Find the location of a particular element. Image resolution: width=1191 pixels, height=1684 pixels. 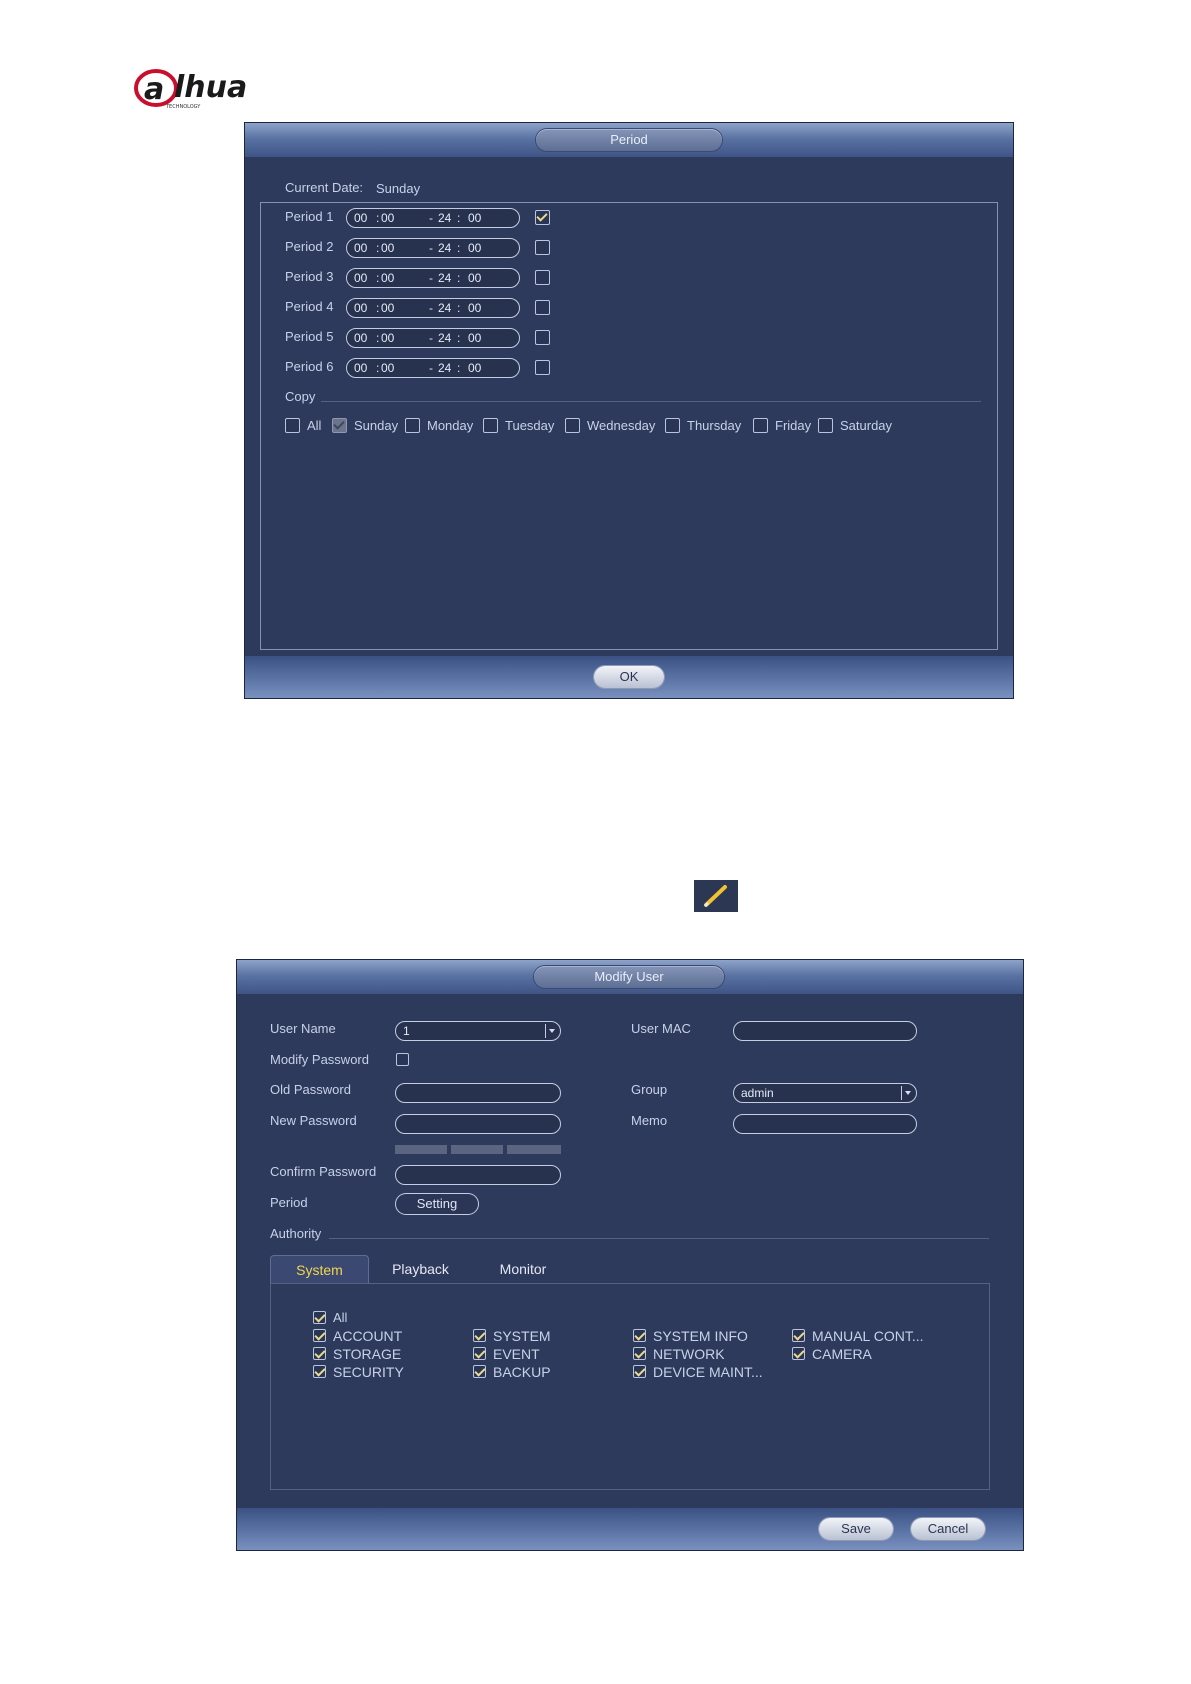

modify-user-title-bar: Modify User is located at coordinates (630, 977).